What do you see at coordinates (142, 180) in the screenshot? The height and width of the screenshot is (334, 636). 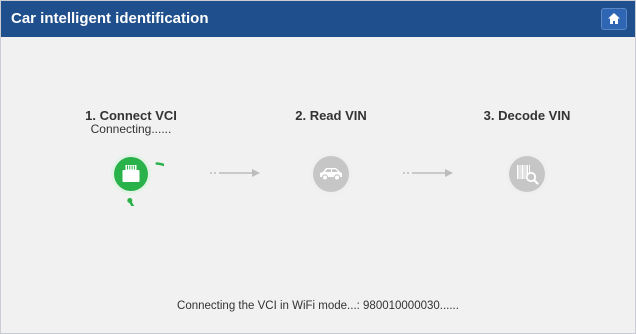 I see `step-1-progress-ring` at bounding box center [142, 180].